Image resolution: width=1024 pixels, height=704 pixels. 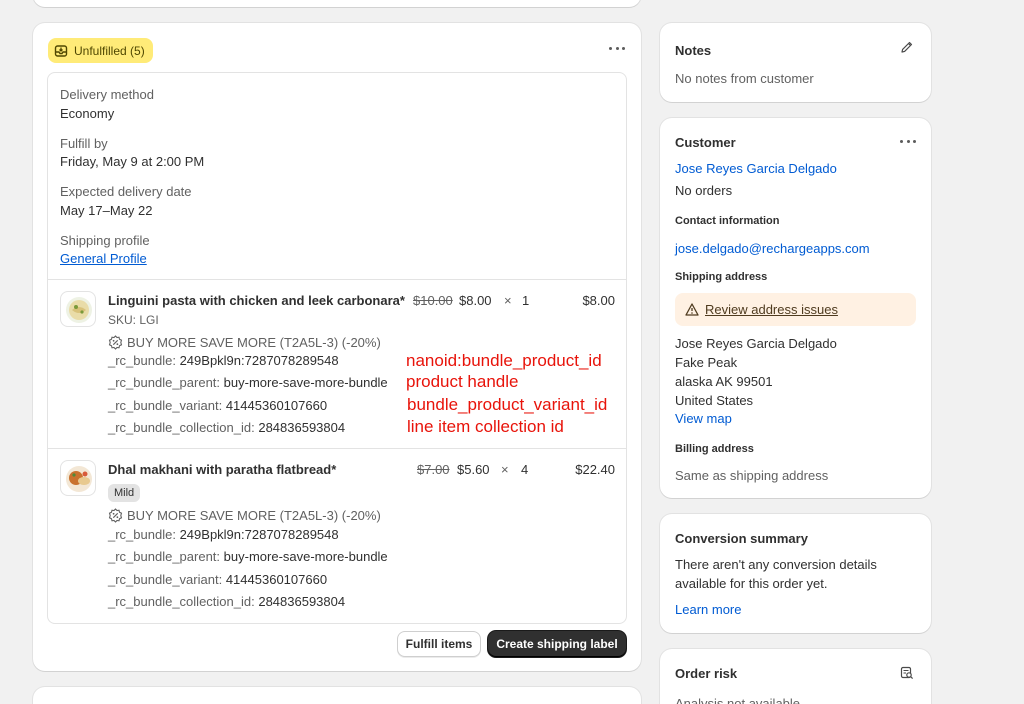 I want to click on expected-delivery-label: Expected delivery date, so click(x=126, y=191).